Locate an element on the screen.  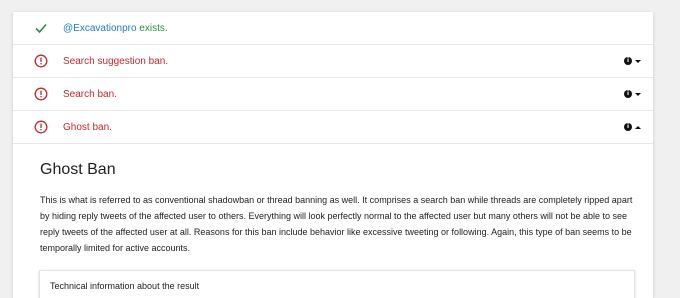
exists-text: exists. is located at coordinates (152, 28).